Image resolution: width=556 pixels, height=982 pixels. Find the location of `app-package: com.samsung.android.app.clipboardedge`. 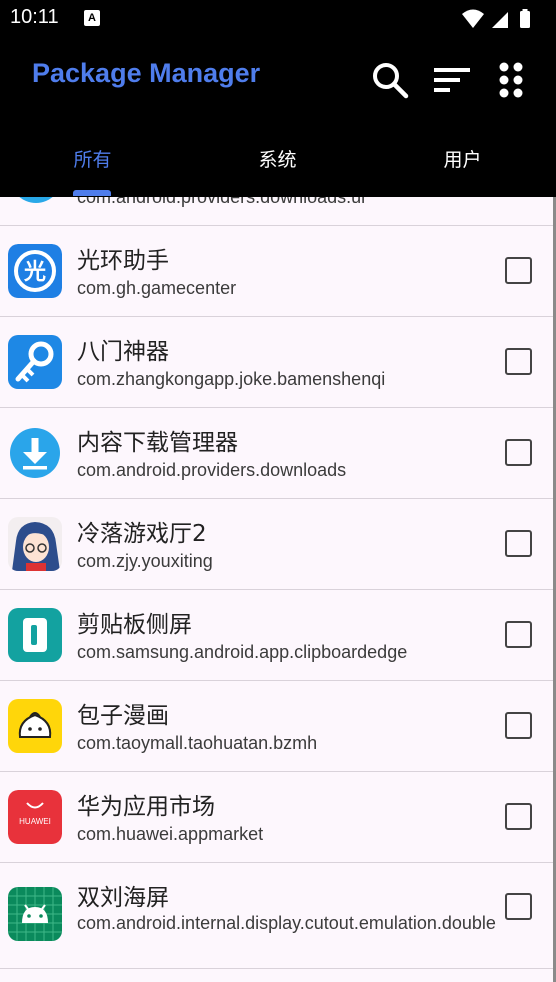

app-package: com.samsung.android.app.clipboardedge is located at coordinates (242, 652).